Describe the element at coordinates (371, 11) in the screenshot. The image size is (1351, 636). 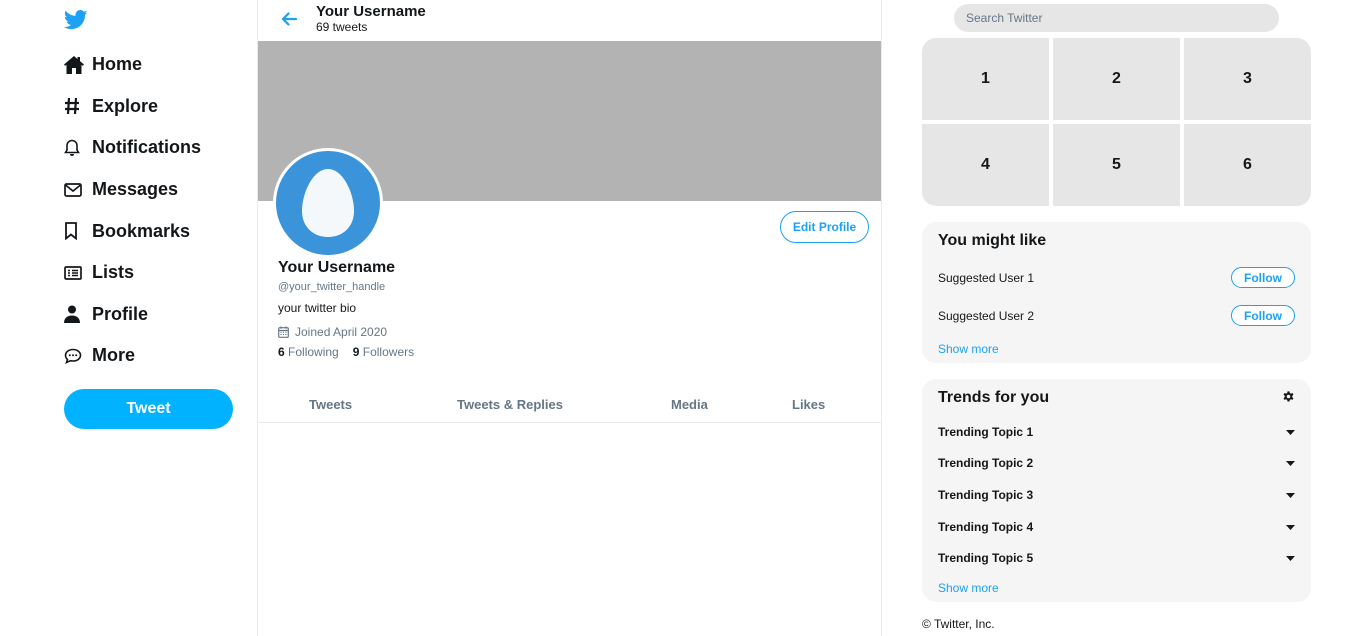
I see `header-username: Your Username` at that location.